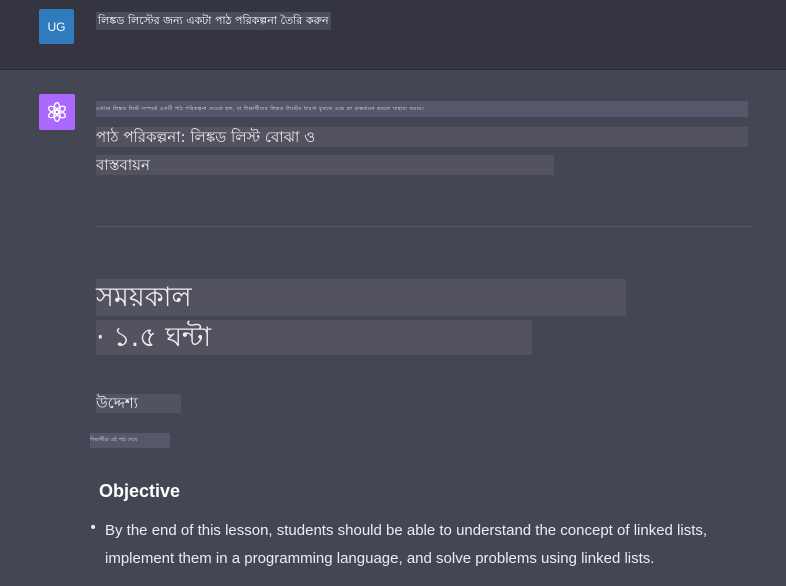 This screenshot has height=586, width=786. I want to click on section-divider, so click(424, 226).